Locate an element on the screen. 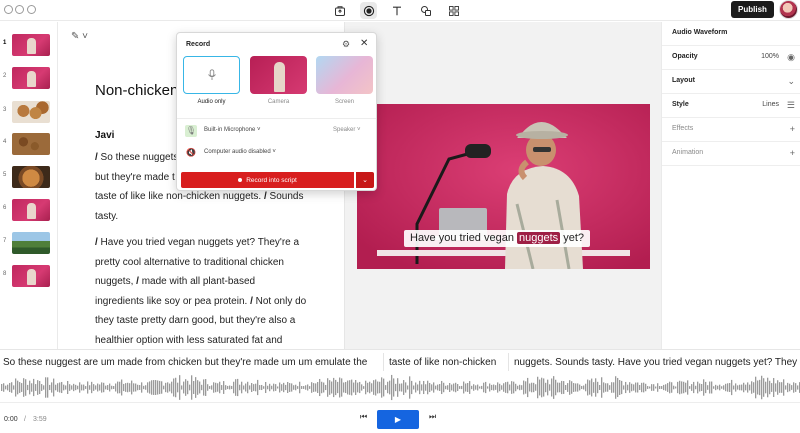 Image resolution: width=800 pixels, height=433 pixels. scene-thumbnail: 3 is located at coordinates (29, 112).